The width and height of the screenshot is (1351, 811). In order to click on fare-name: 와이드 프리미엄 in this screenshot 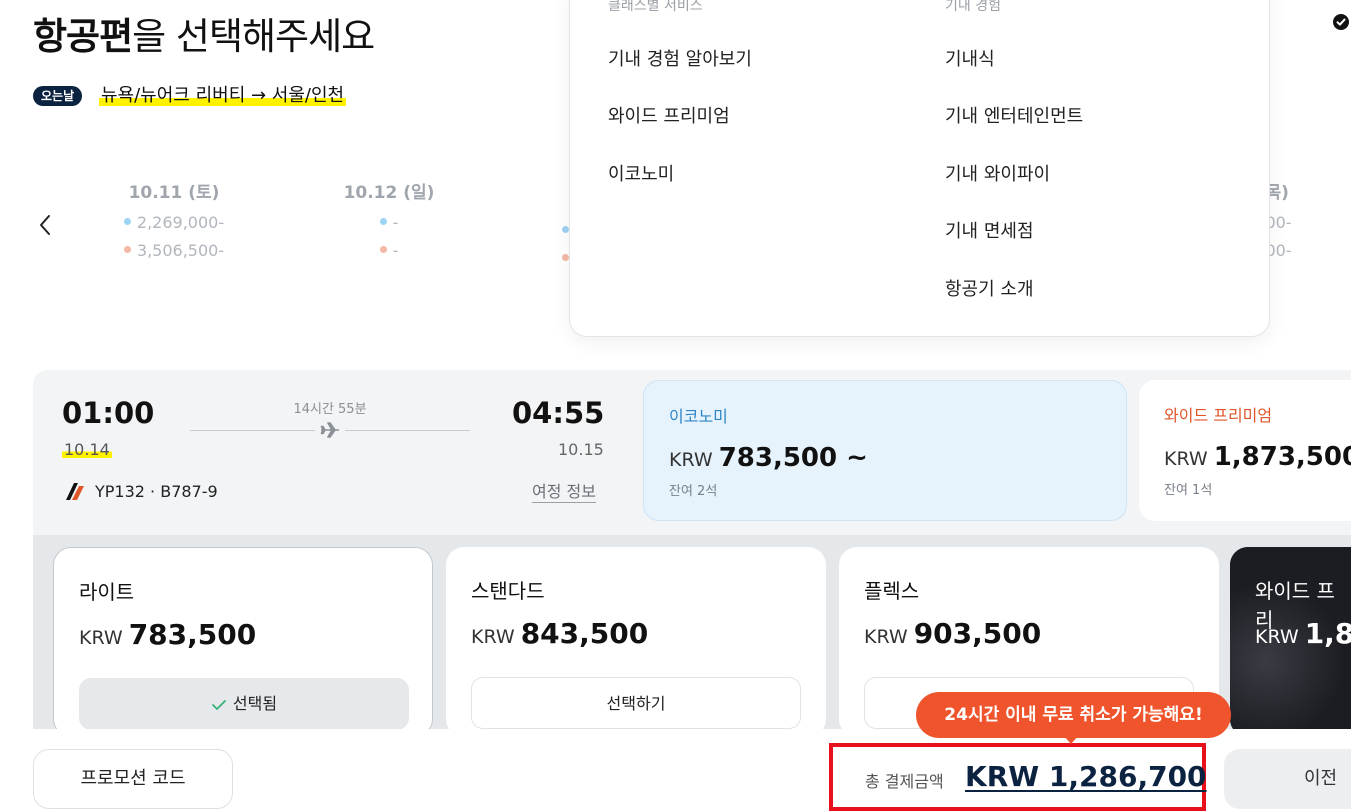, I will do `click(1218, 415)`.